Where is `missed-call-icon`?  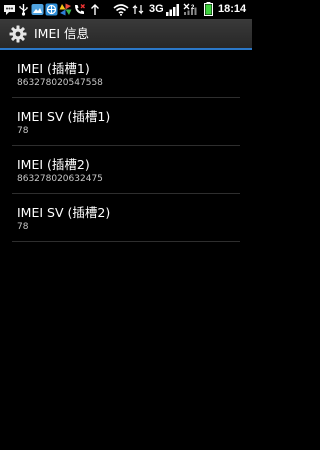
missed-call-icon is located at coordinates (80, 9).